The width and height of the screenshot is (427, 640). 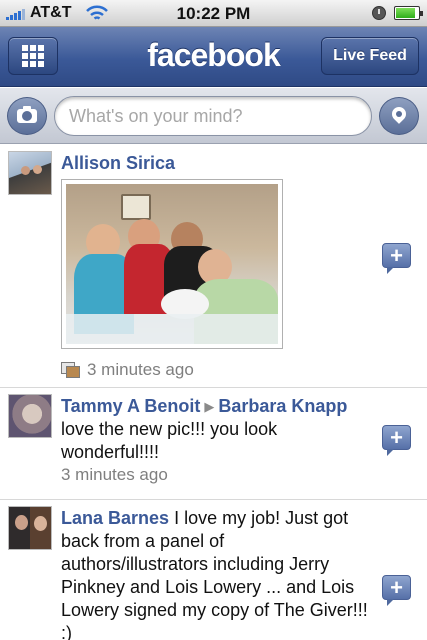 I want to click on story-target: Barbara Knapp, so click(x=282, y=406).